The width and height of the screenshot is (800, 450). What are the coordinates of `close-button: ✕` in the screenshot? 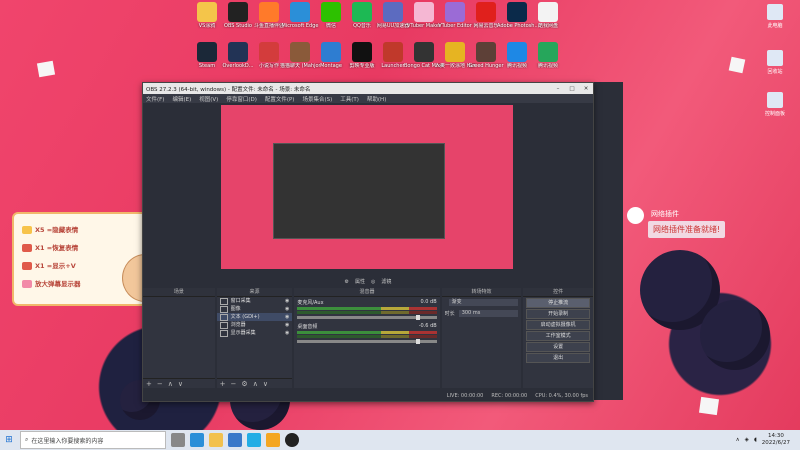 It's located at (586, 89).